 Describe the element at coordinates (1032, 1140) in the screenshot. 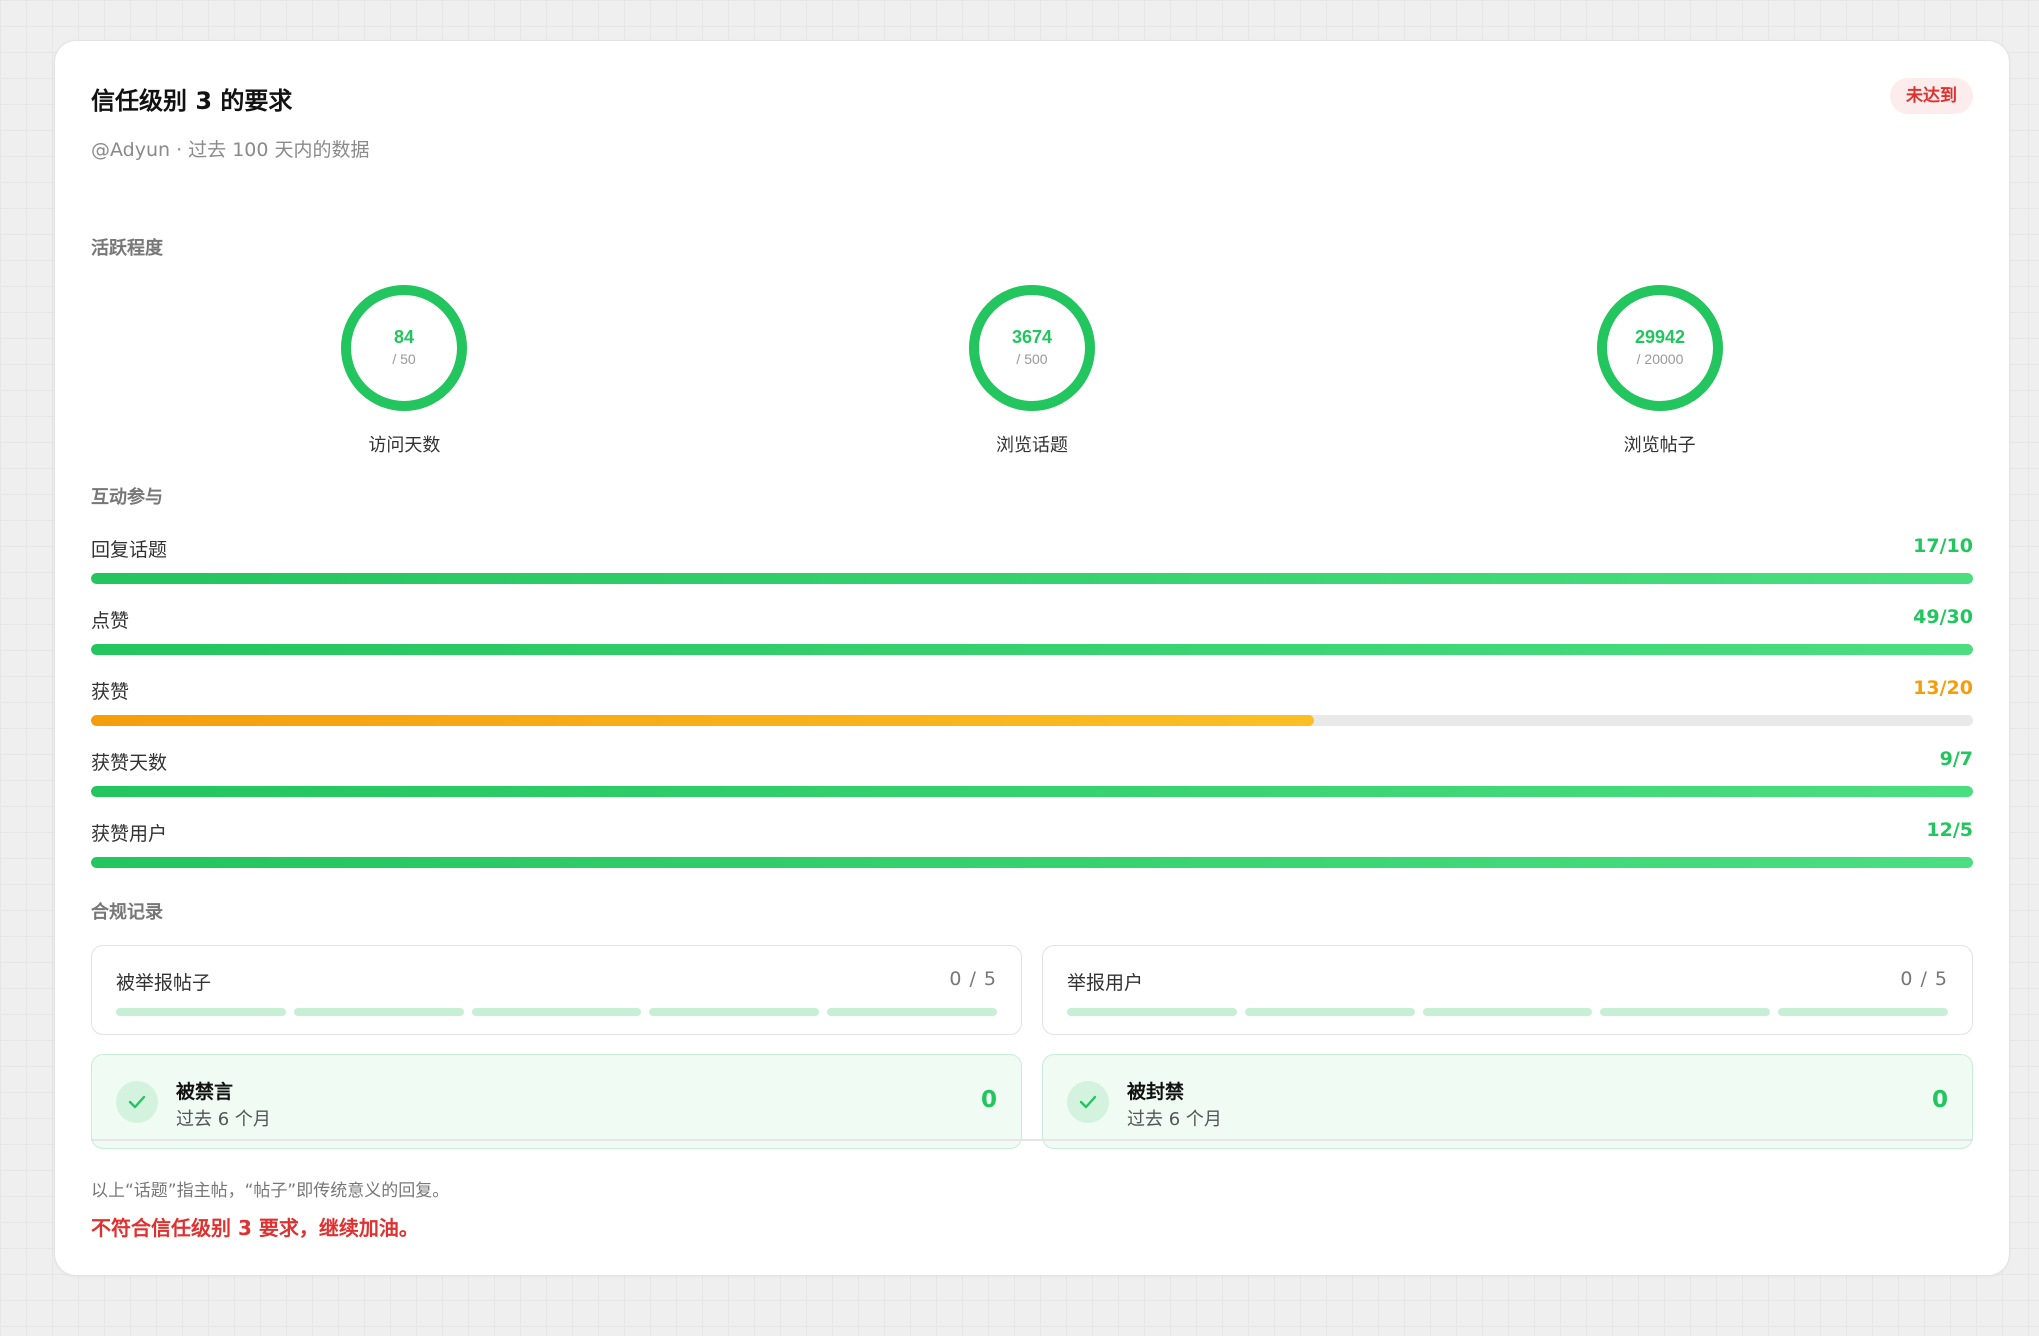

I see `divider` at that location.